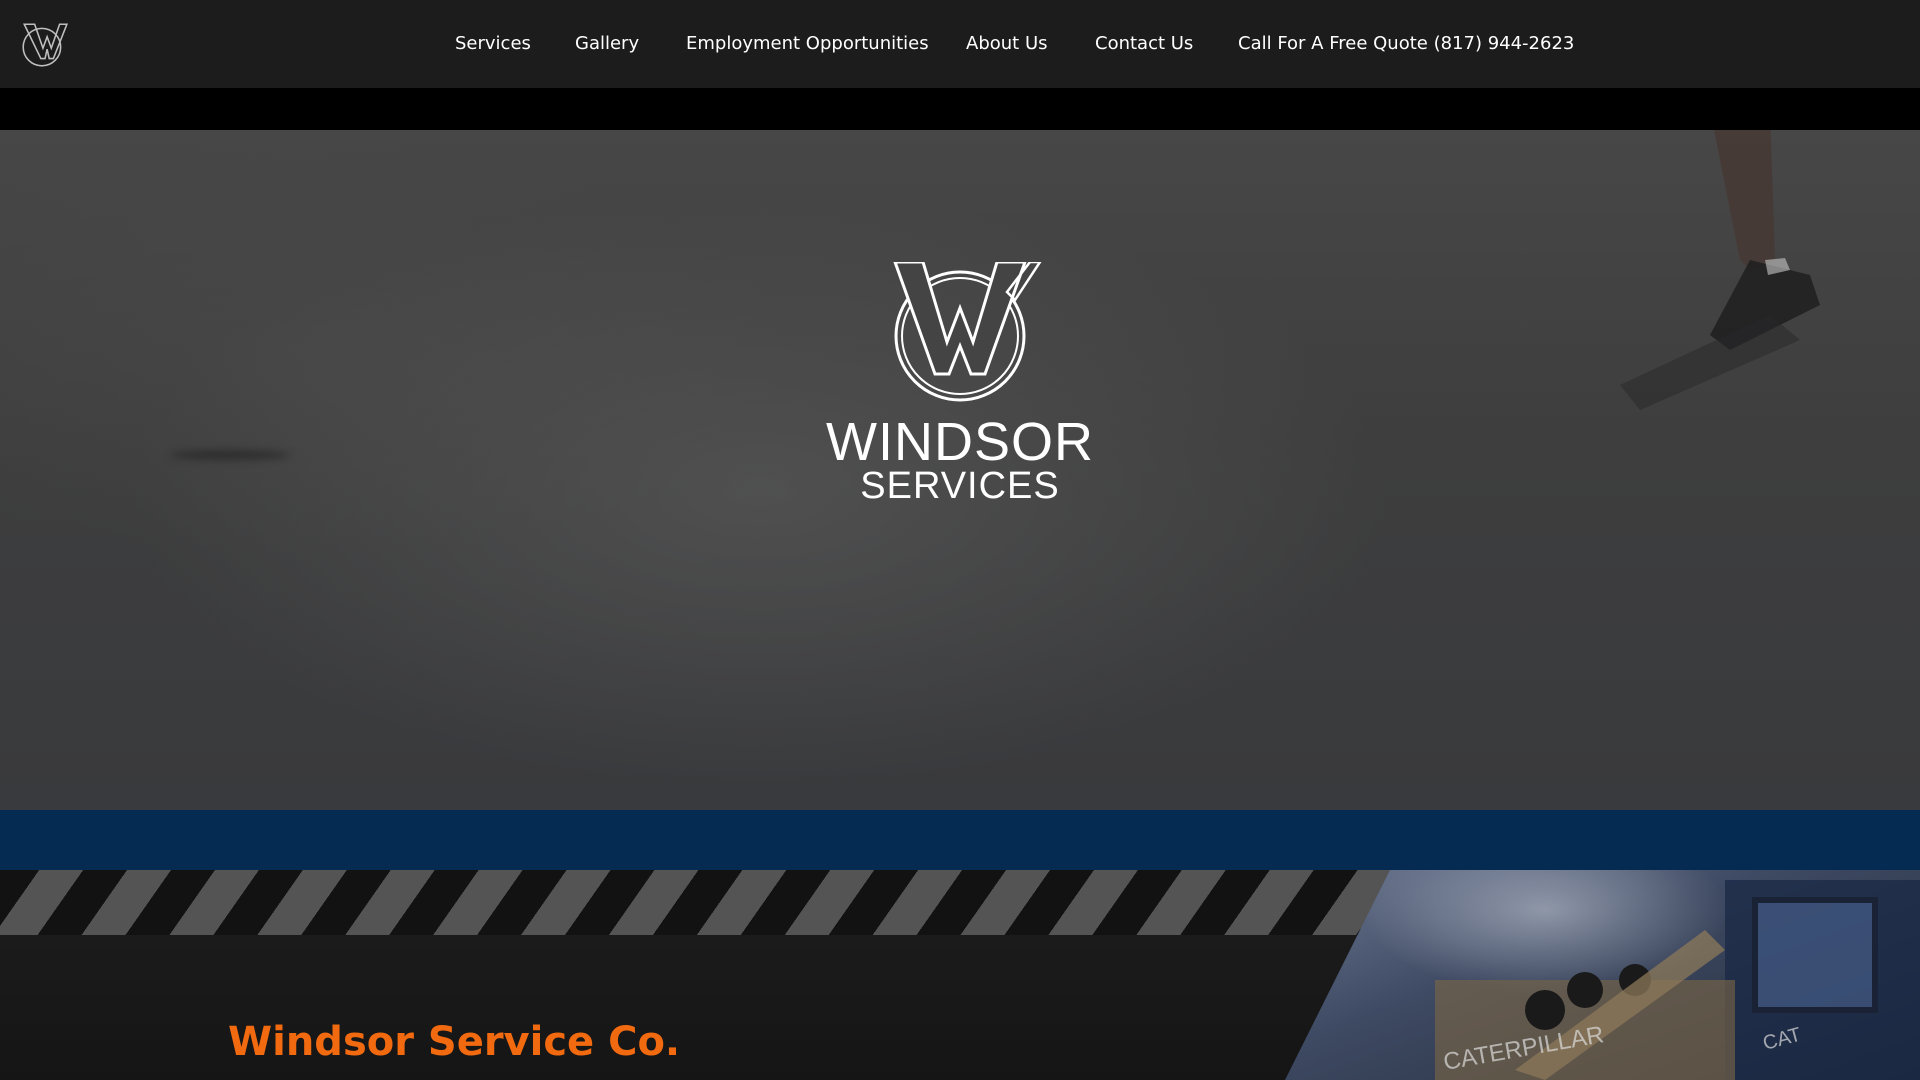 Image resolution: width=1920 pixels, height=1080 pixels. I want to click on nav-item-contact-us: Contact Us, so click(1144, 44).